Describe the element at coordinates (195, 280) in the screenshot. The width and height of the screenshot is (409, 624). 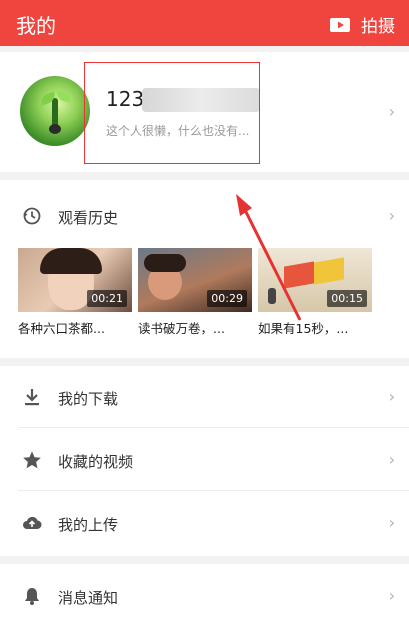
I see `video-thumbnail: 00:29` at that location.